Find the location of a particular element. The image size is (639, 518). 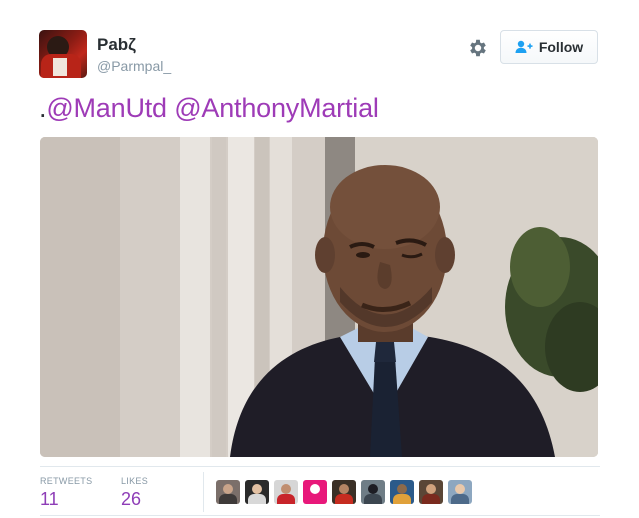

tweet-text: .@ManUtd @AnthonyMartial is located at coordinates (209, 108).